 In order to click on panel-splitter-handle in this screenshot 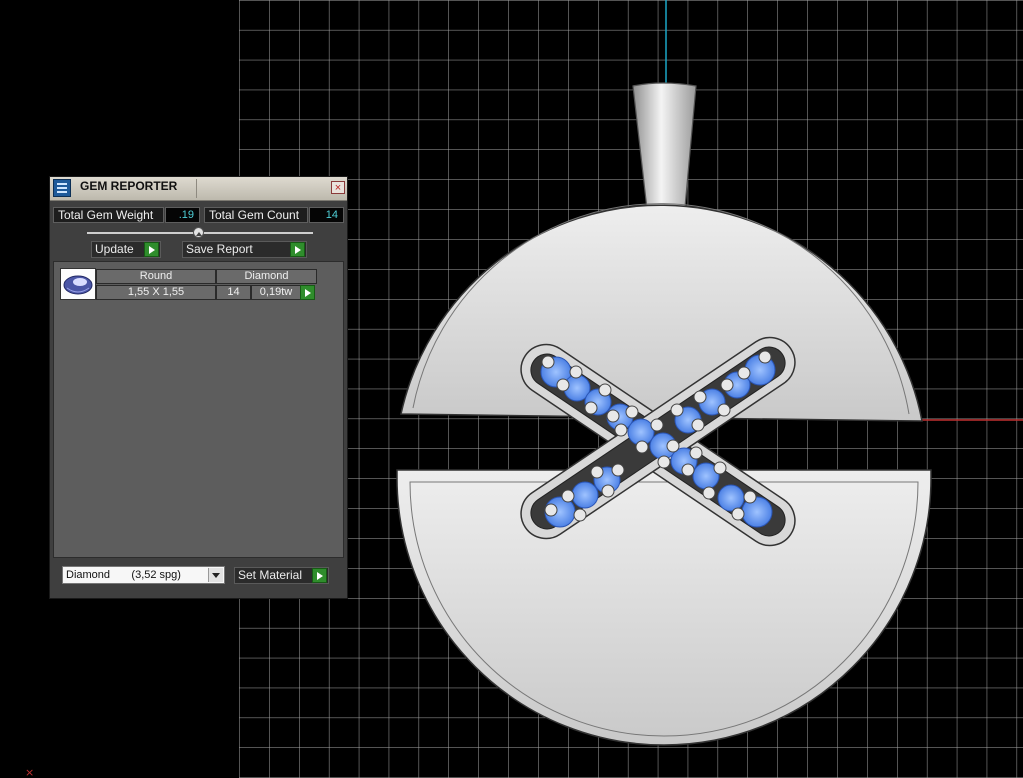, I will do `click(198, 232)`.